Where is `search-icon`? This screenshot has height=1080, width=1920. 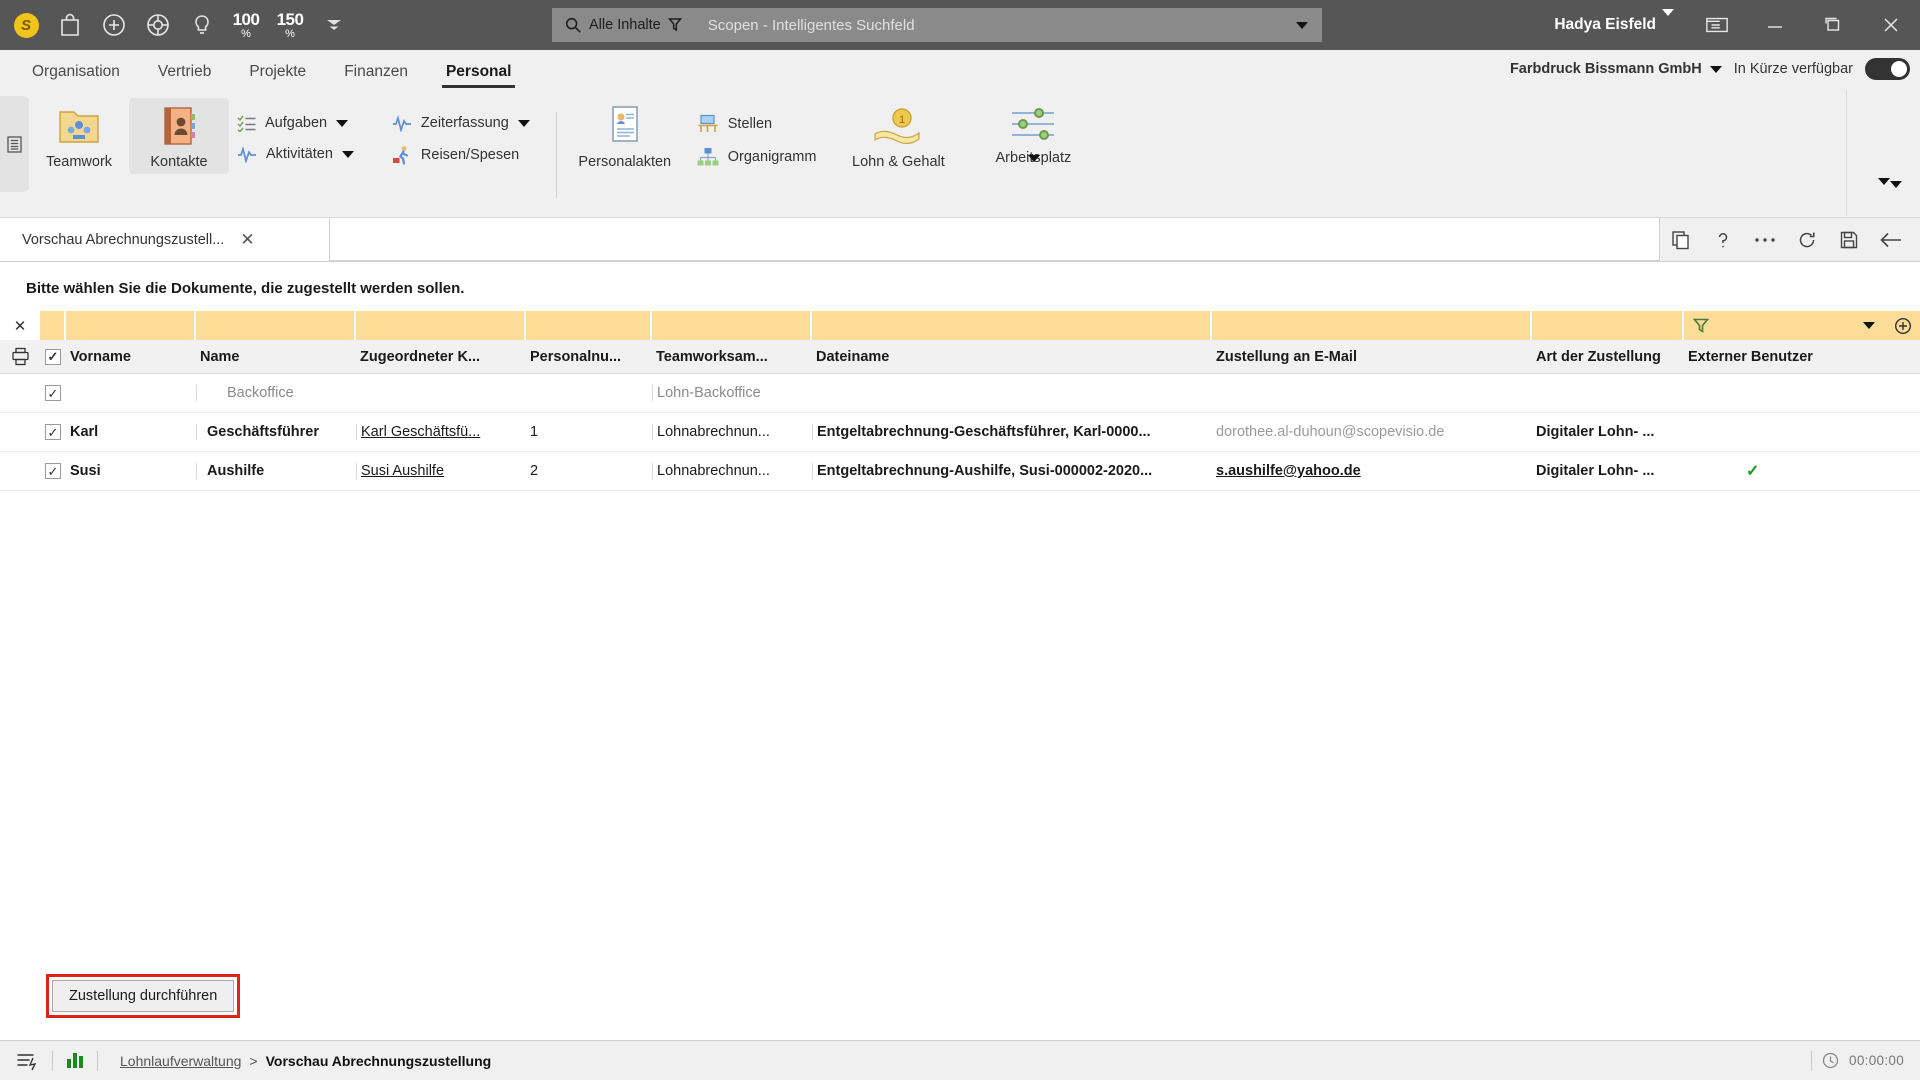 search-icon is located at coordinates (573, 25).